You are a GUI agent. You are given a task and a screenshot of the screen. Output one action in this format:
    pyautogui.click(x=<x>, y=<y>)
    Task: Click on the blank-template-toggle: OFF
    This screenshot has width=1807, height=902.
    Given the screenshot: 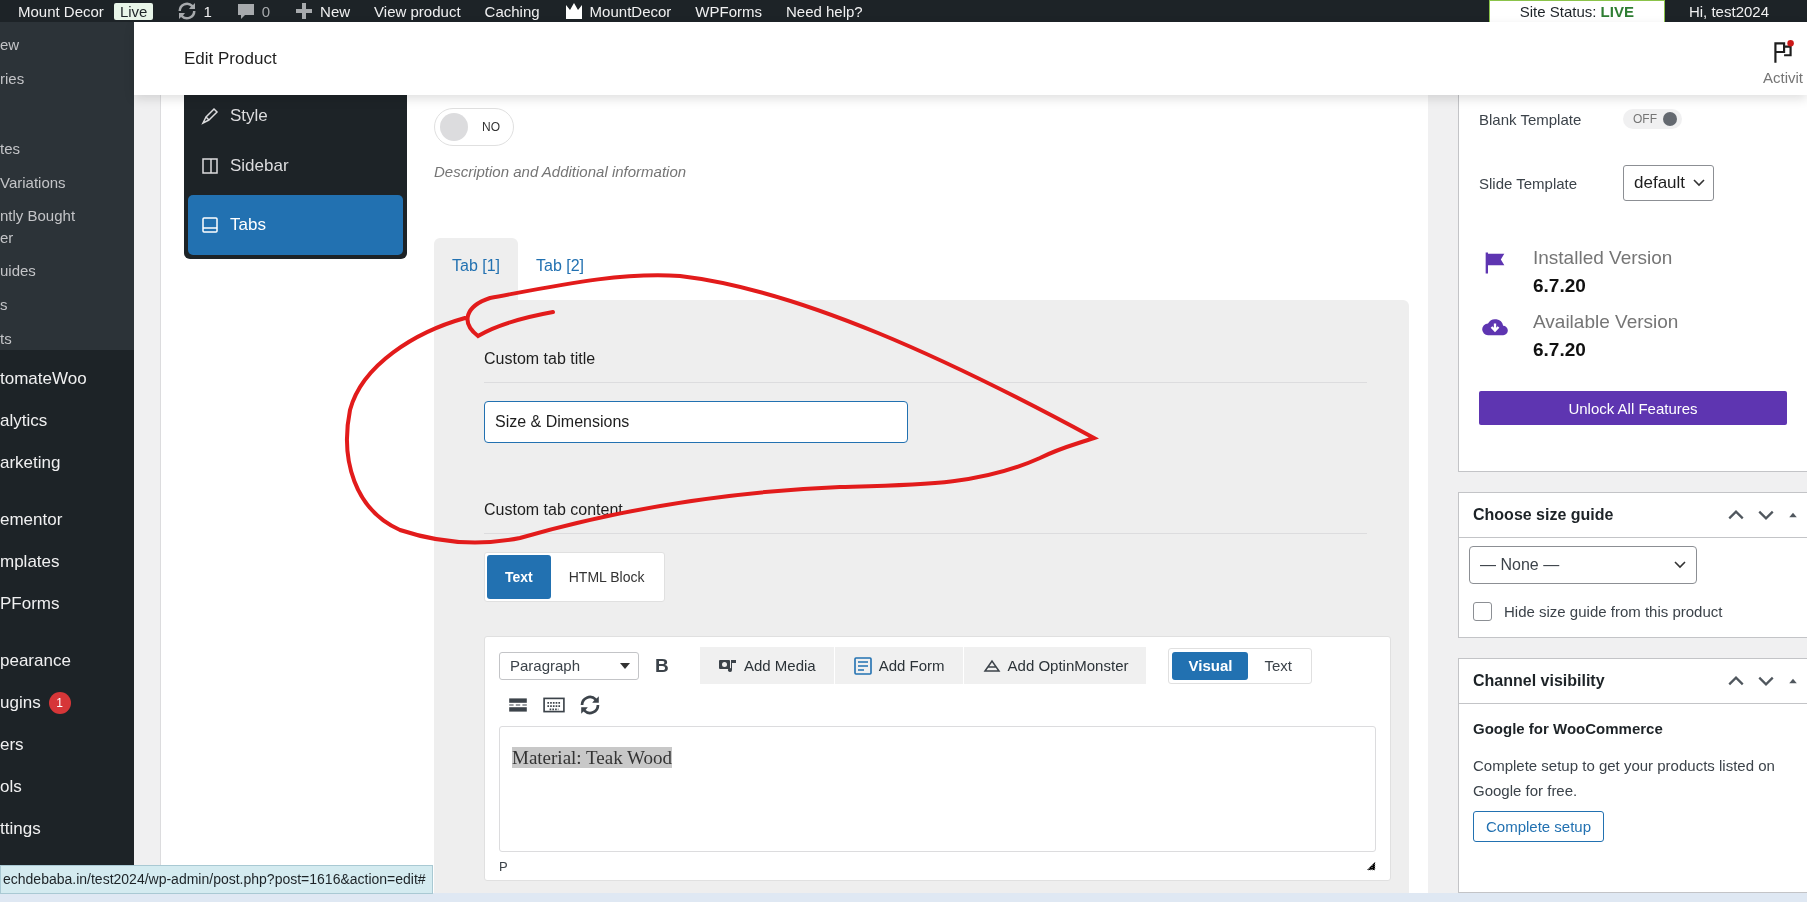 What is the action you would take?
    pyautogui.click(x=1652, y=119)
    